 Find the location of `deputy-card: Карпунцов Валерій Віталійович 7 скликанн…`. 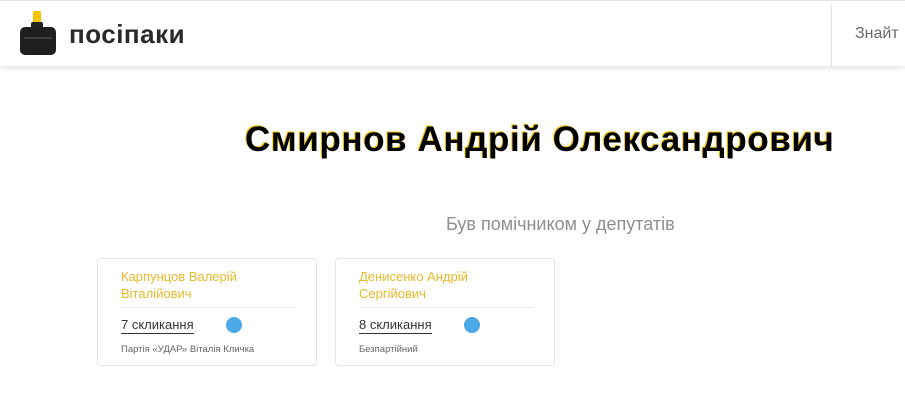

deputy-card: Карпунцов Валерій Віталійович 7 скликанн… is located at coordinates (207, 312).